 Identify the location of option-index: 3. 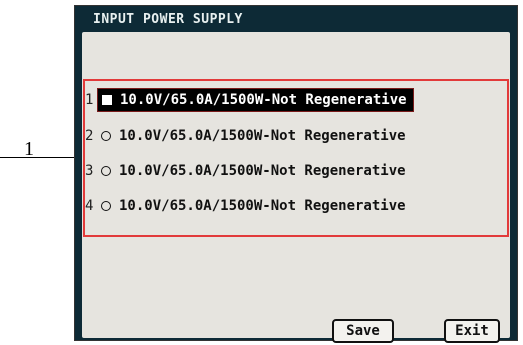
(89, 171).